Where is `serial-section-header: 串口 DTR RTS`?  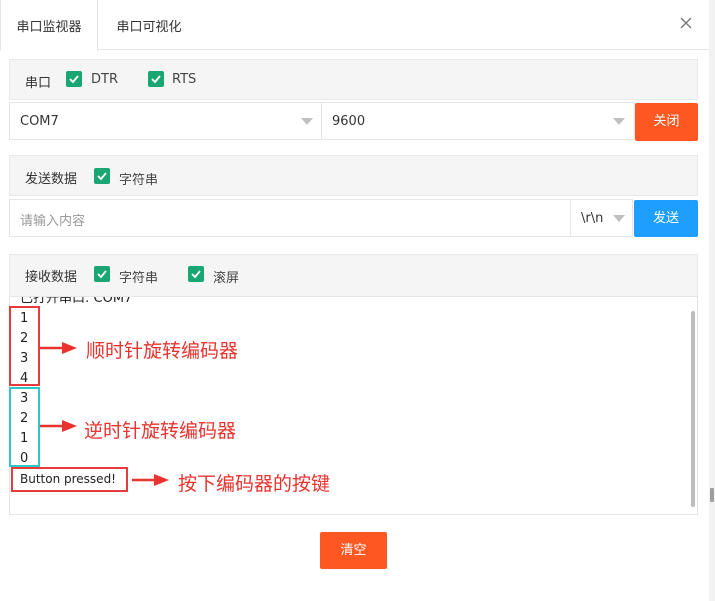
serial-section-header: 串口 DTR RTS is located at coordinates (353, 79).